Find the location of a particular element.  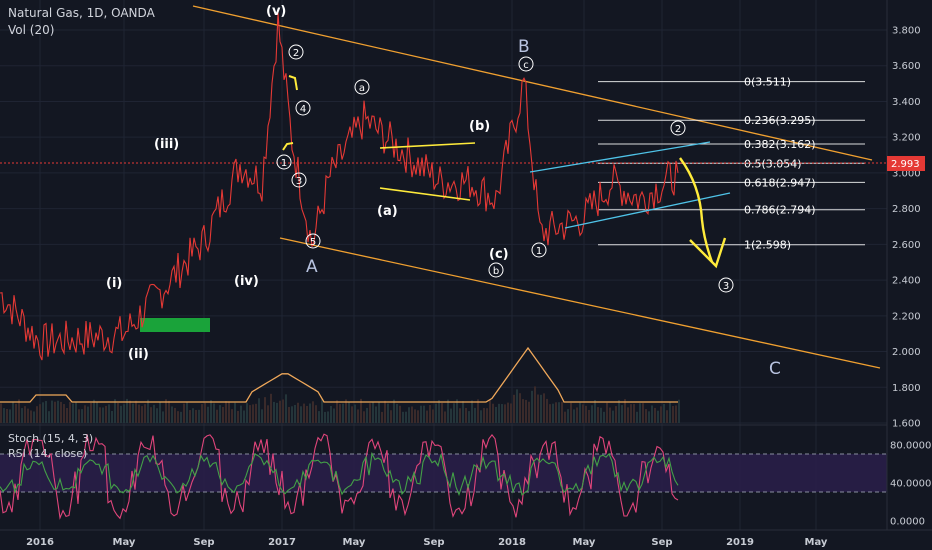

wedge-lower-line is located at coordinates (647, 210).